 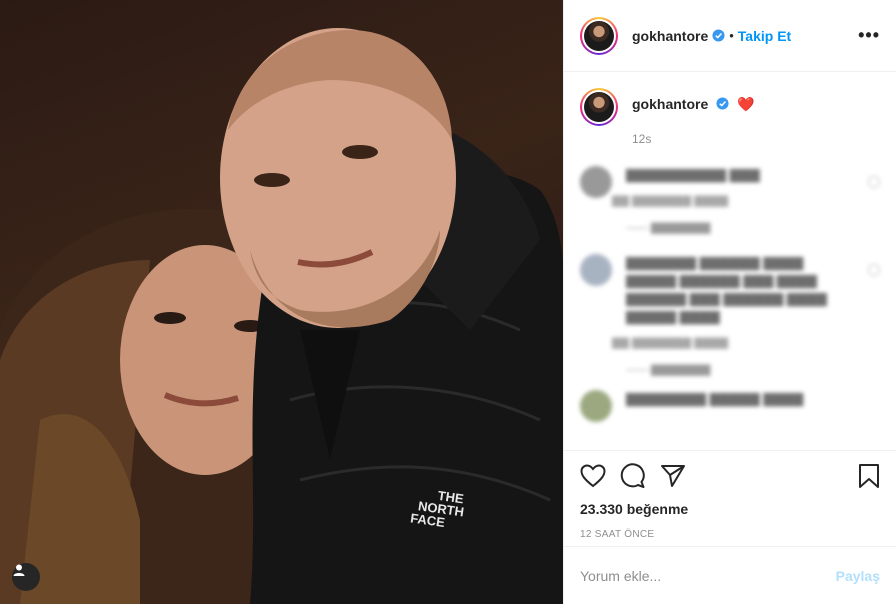 What do you see at coordinates (633, 476) in the screenshot?
I see `comment-icon` at bounding box center [633, 476].